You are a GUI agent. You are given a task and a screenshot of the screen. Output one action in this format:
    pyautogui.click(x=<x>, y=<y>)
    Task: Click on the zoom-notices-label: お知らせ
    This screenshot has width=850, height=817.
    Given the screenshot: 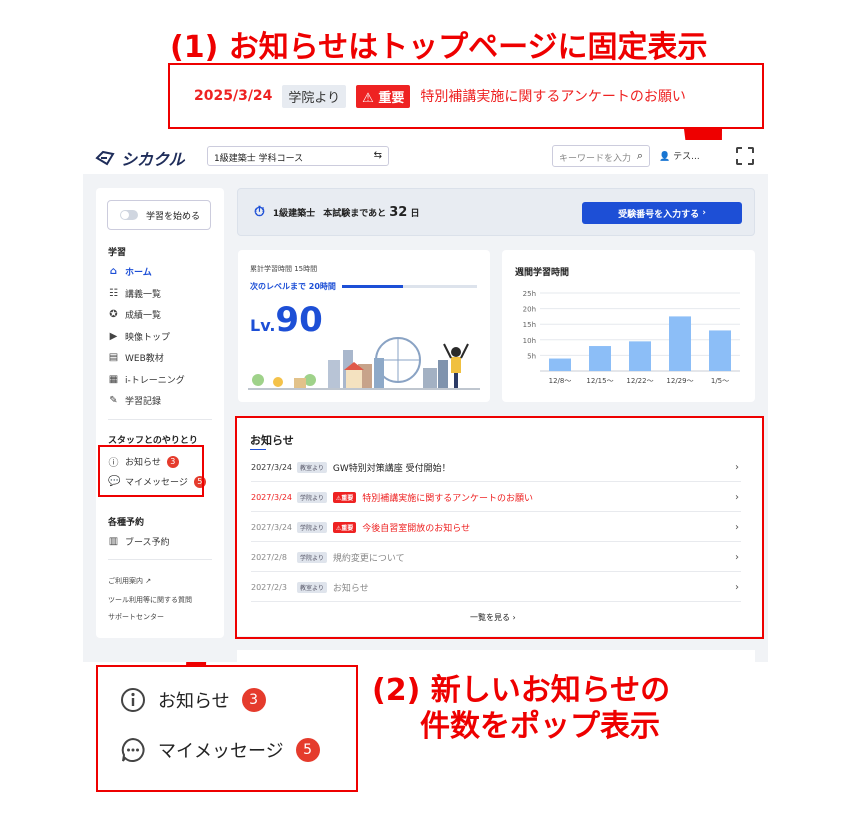 What is the action you would take?
    pyautogui.click(x=194, y=701)
    